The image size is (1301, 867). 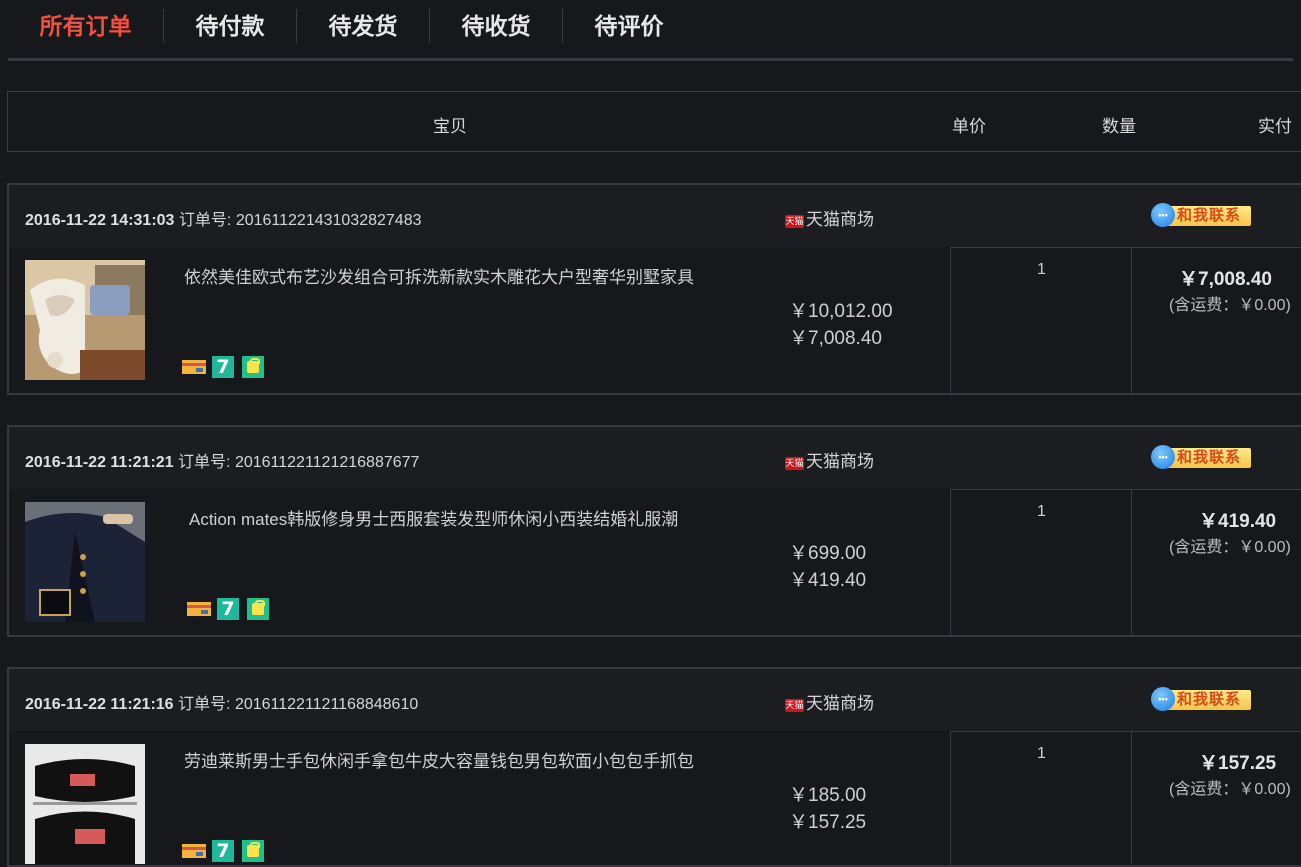 What do you see at coordinates (326, 704) in the screenshot?
I see `order-number: 20161122112116884861​0` at bounding box center [326, 704].